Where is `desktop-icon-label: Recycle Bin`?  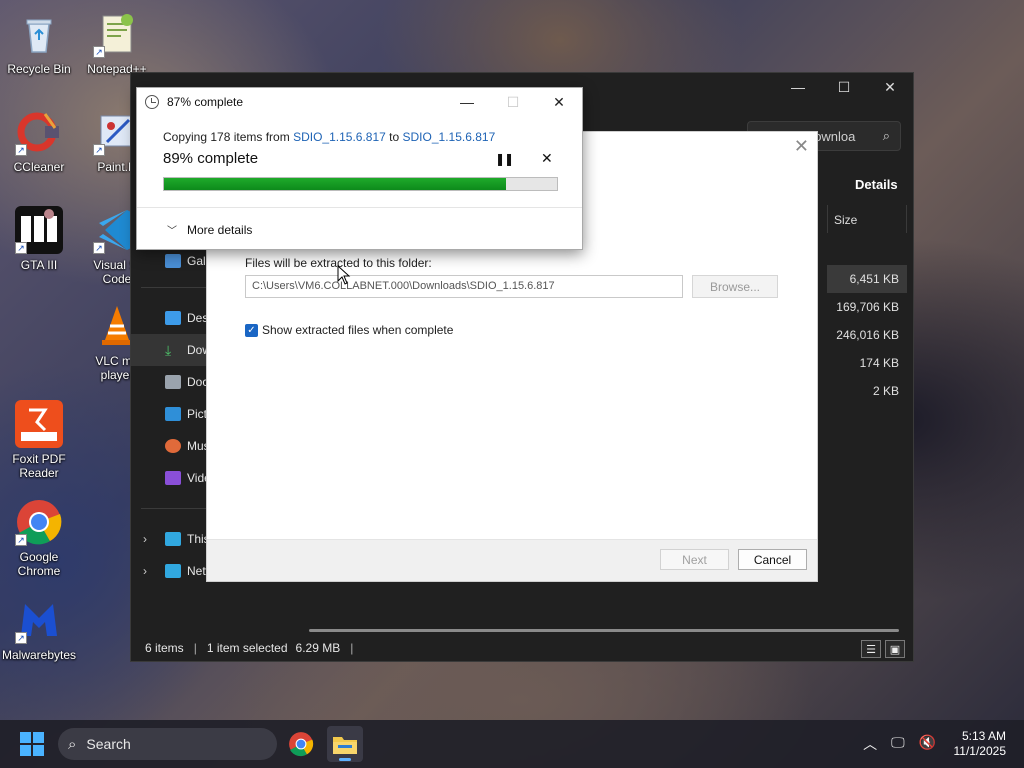 desktop-icon-label: Recycle Bin is located at coordinates (39, 69).